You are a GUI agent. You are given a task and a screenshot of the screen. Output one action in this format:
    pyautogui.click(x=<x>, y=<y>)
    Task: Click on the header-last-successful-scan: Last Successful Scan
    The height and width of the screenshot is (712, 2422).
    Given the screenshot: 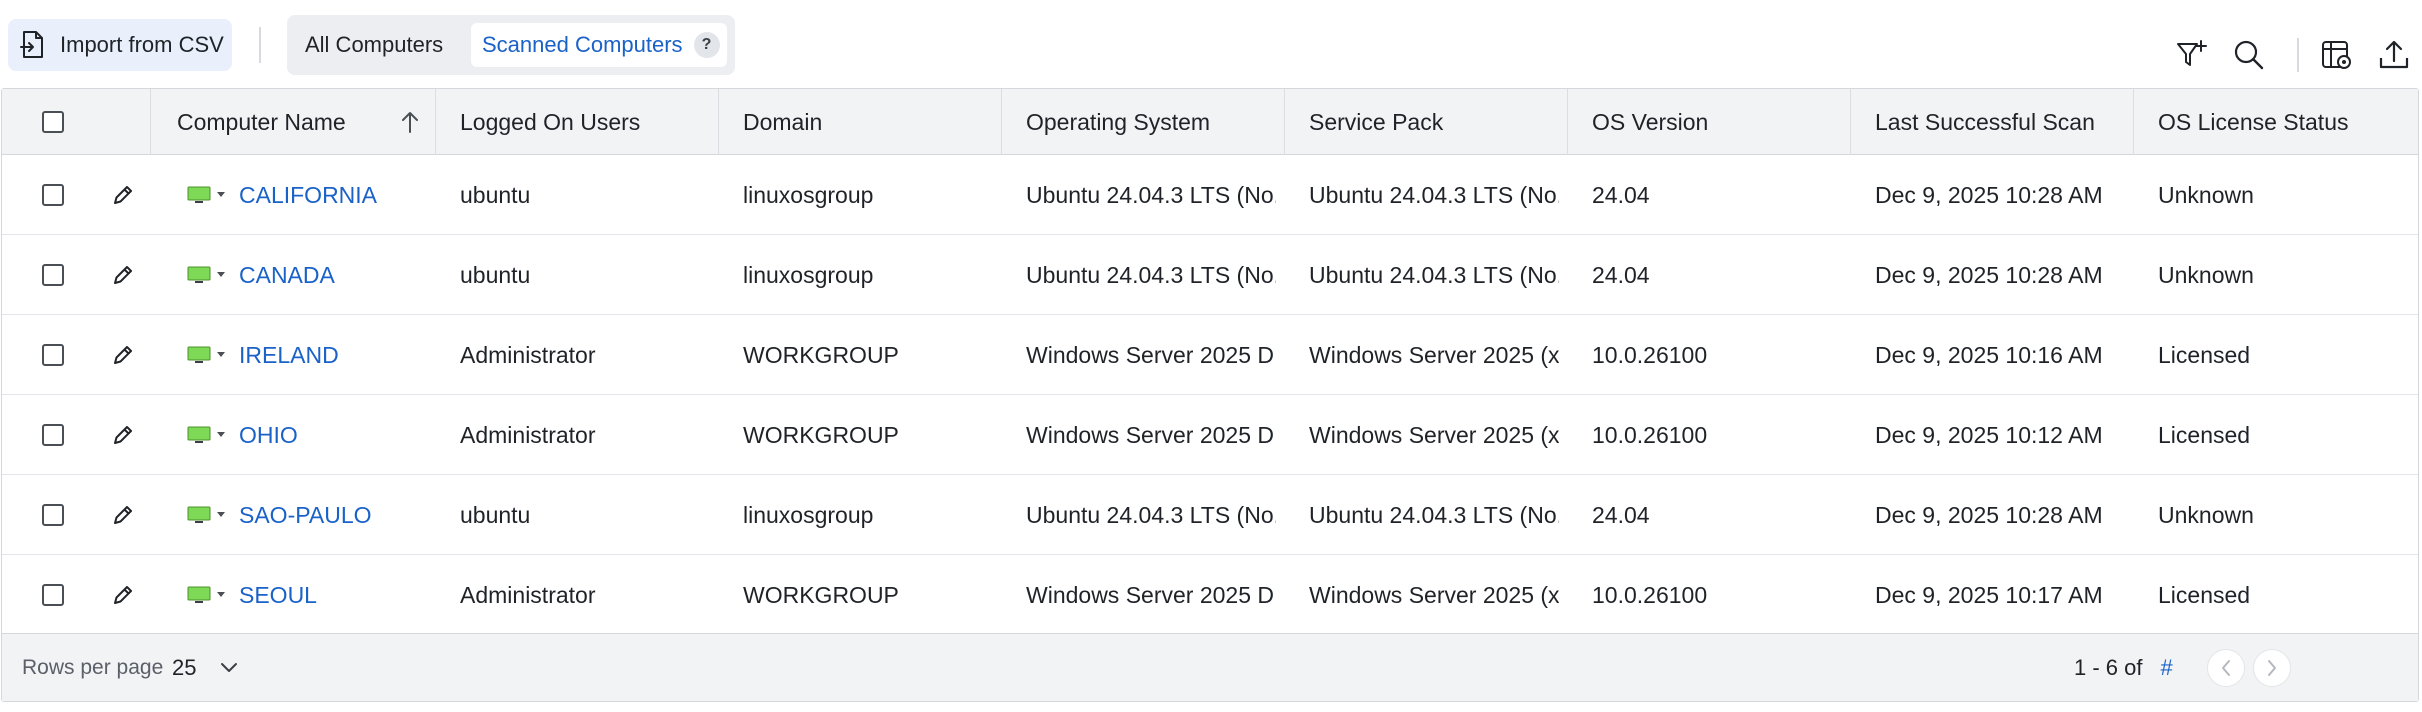 What is the action you would take?
    pyautogui.click(x=1985, y=122)
    